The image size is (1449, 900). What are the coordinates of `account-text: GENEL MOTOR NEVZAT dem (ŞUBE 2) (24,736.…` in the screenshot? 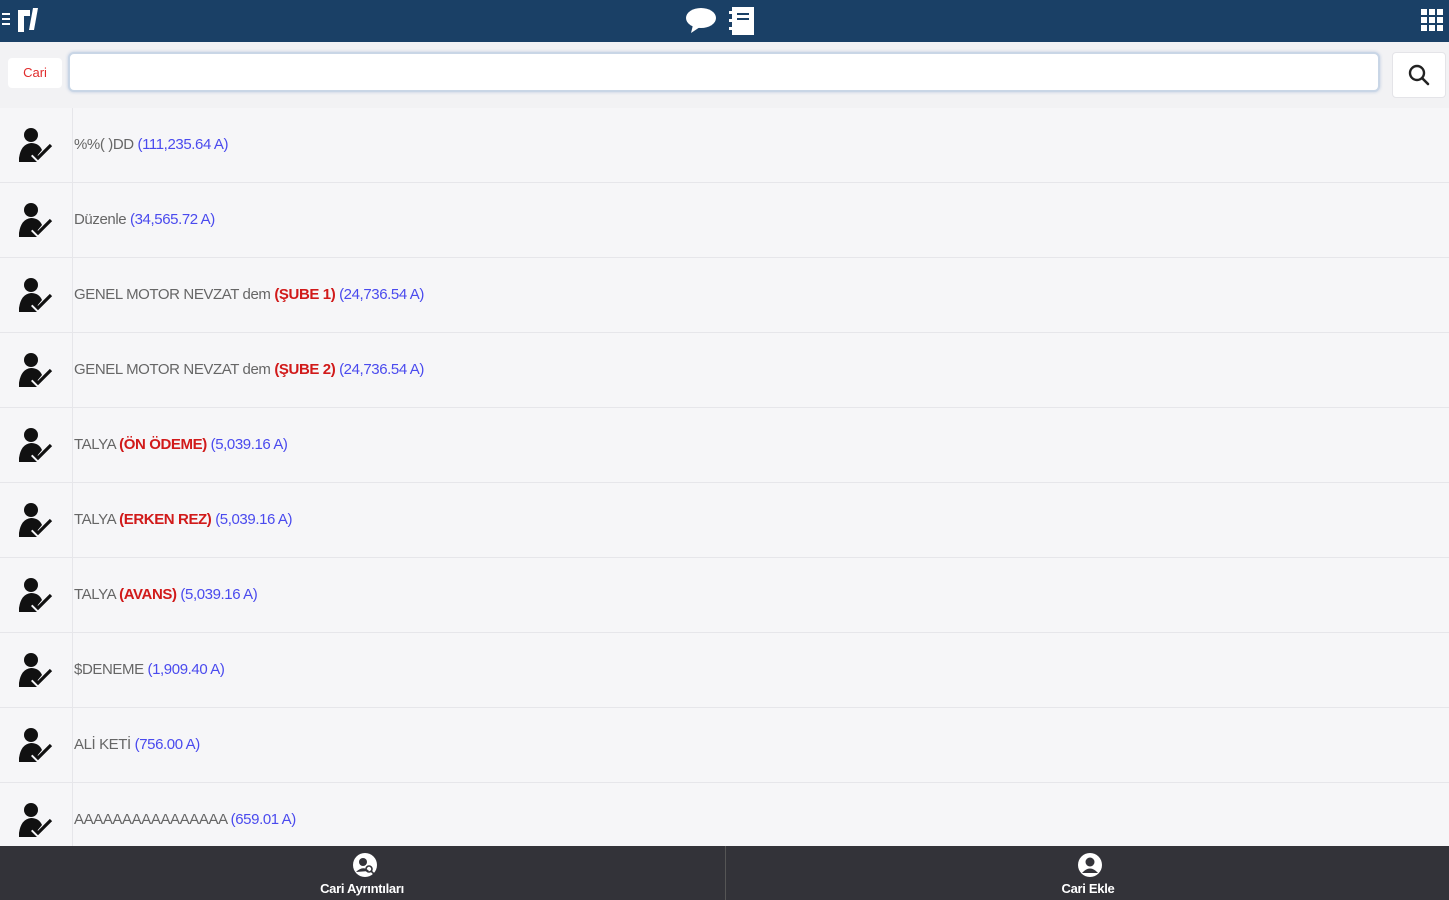 It's located at (249, 370).